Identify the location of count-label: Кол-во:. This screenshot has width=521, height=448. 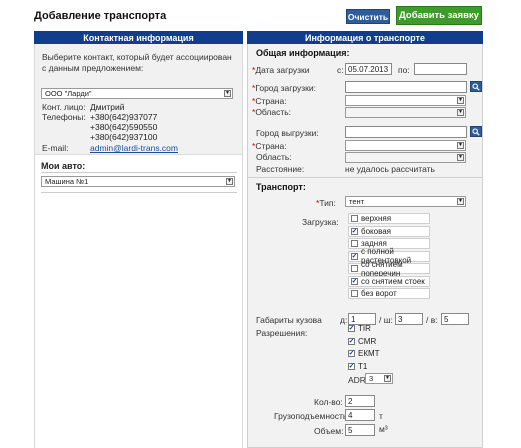
(328, 402).